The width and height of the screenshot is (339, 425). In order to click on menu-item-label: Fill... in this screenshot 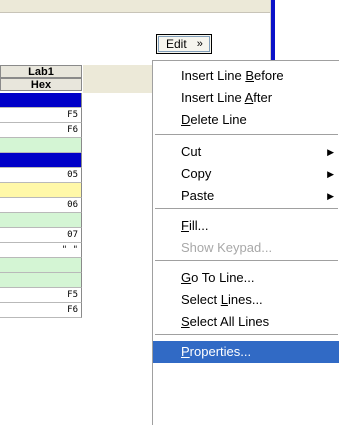, I will do `click(195, 225)`.